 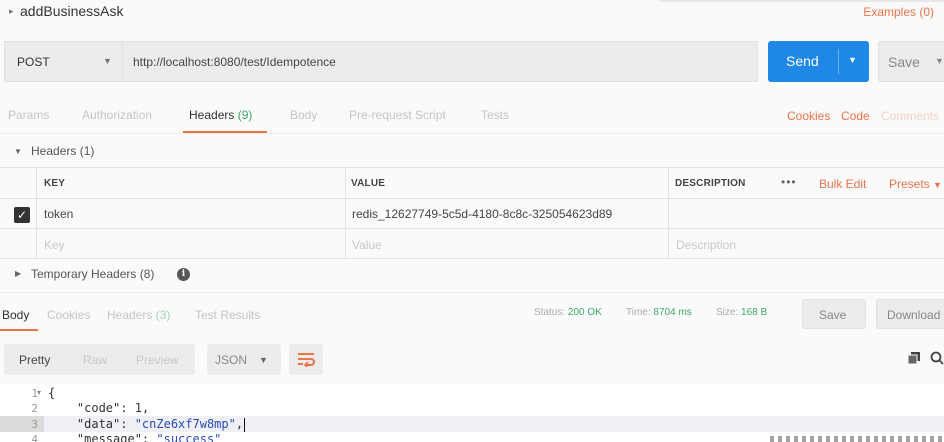 What do you see at coordinates (244, 425) in the screenshot?
I see `text-cursor` at bounding box center [244, 425].